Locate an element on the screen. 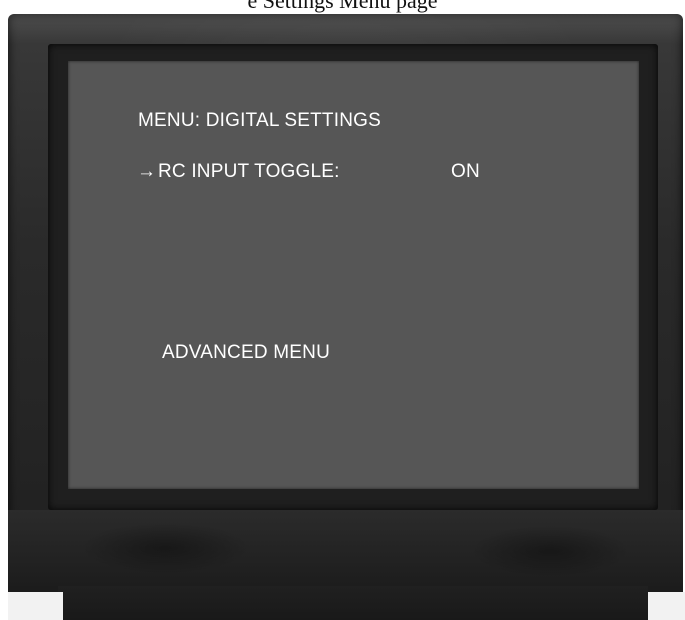  right-speaker-area is located at coordinates (550, 551).